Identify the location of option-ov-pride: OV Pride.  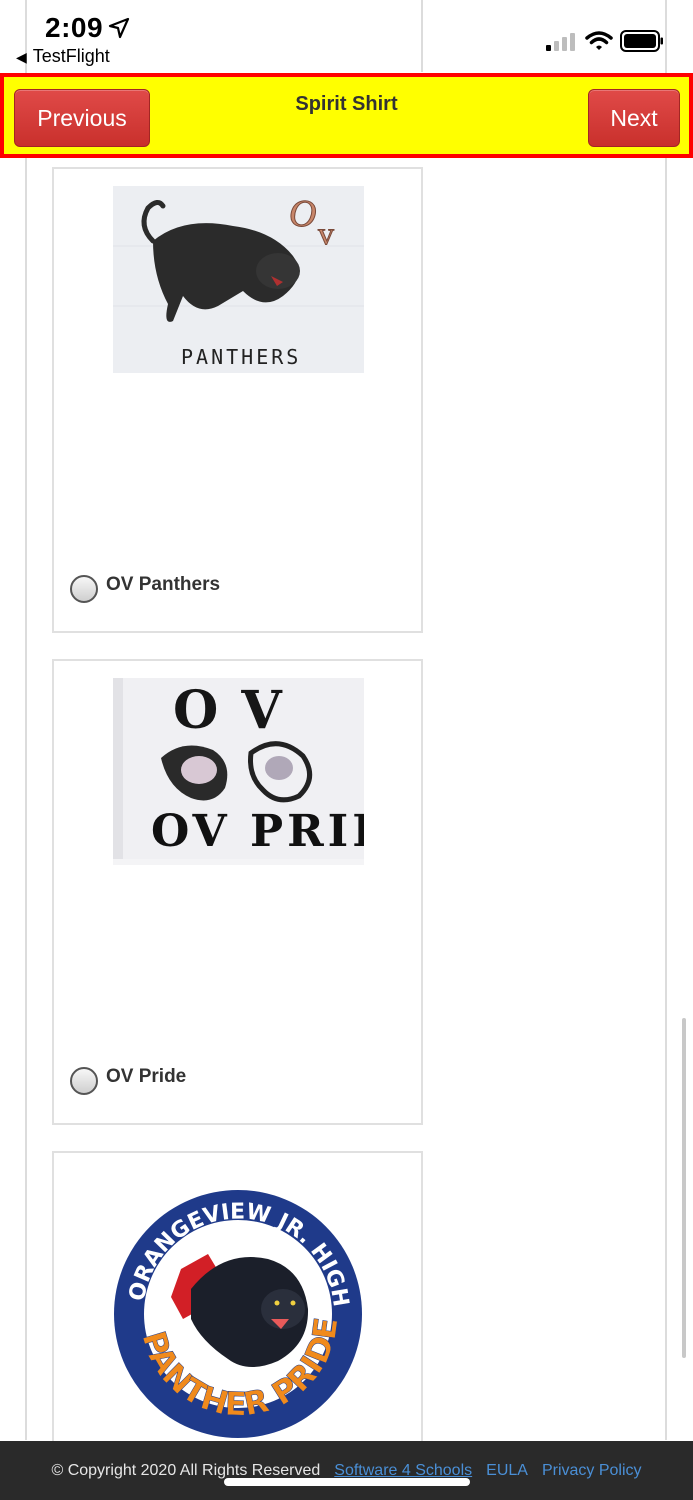
(128, 1077).